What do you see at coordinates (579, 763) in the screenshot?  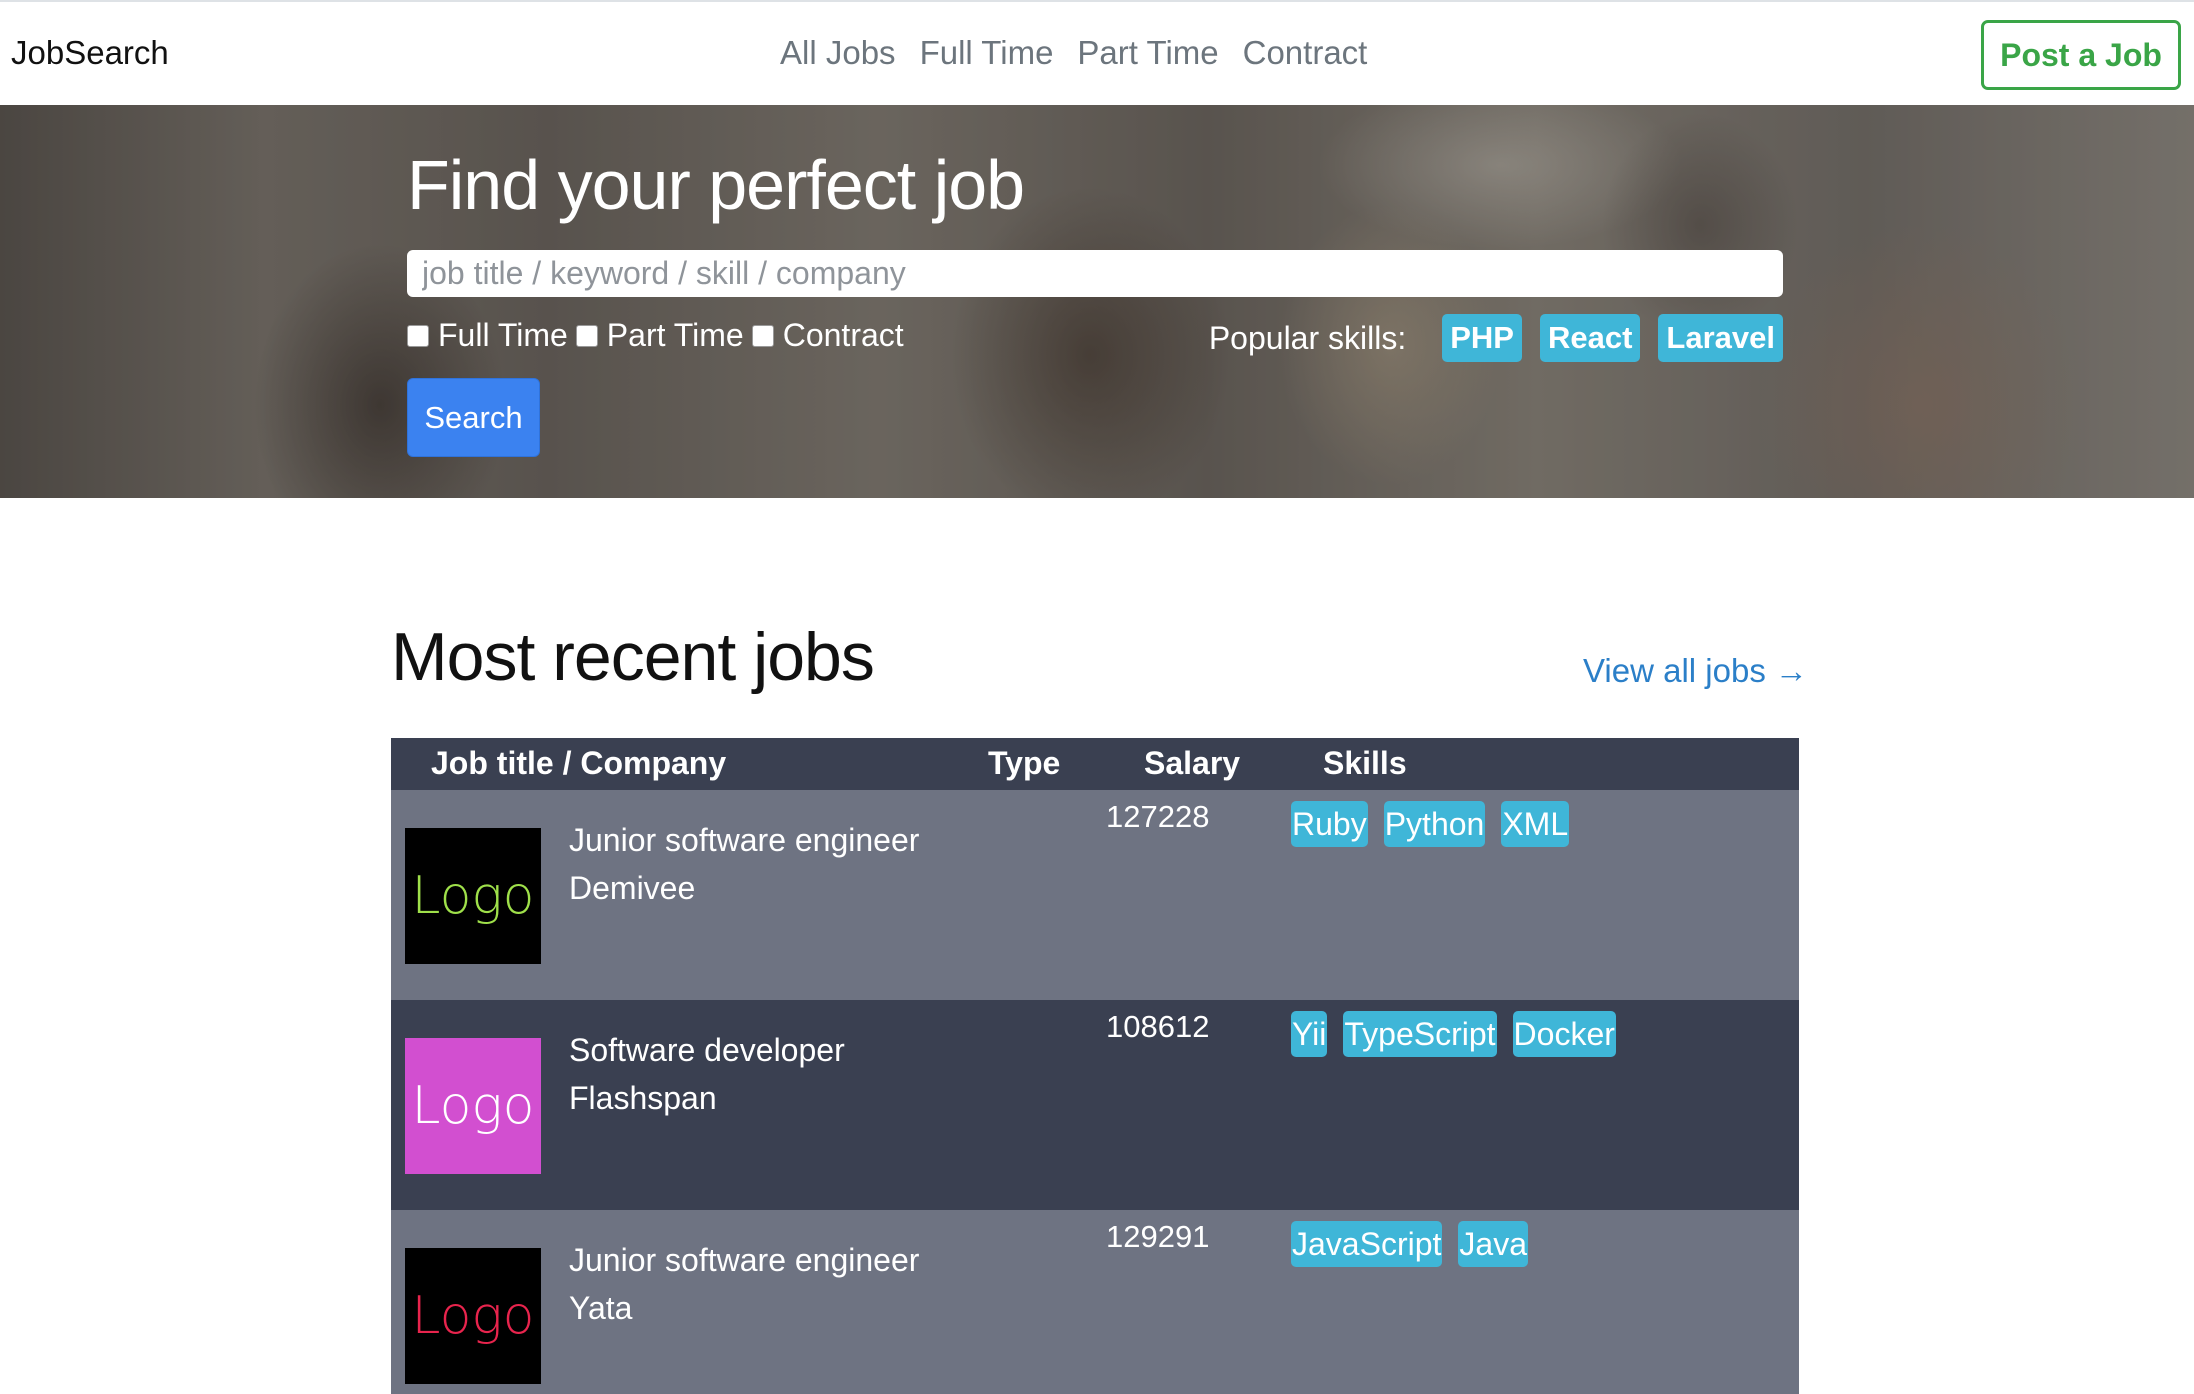 I see `column-header-title: Job title / Company` at bounding box center [579, 763].